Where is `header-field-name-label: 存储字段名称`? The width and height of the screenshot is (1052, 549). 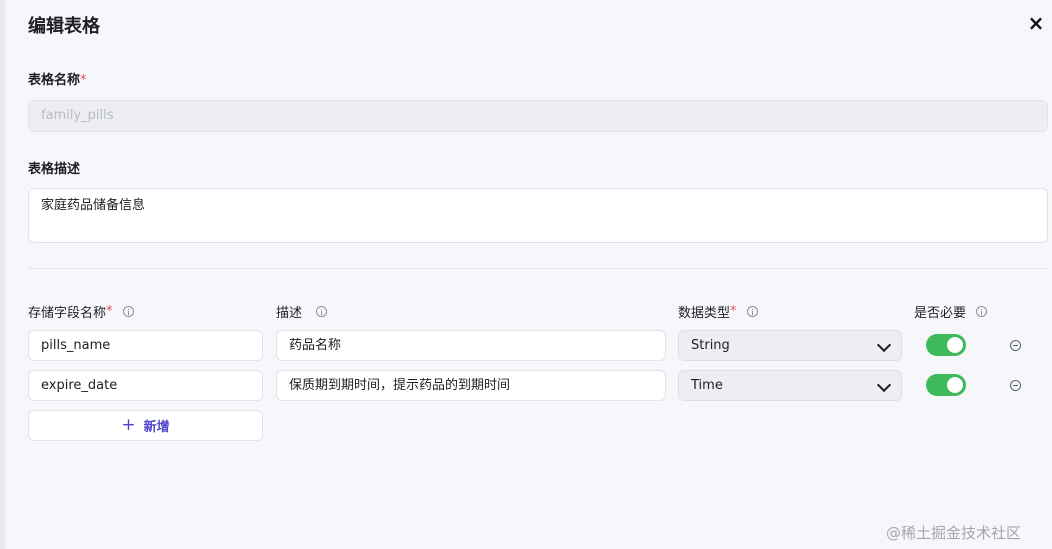
header-field-name-label: 存储字段名称 is located at coordinates (67, 313).